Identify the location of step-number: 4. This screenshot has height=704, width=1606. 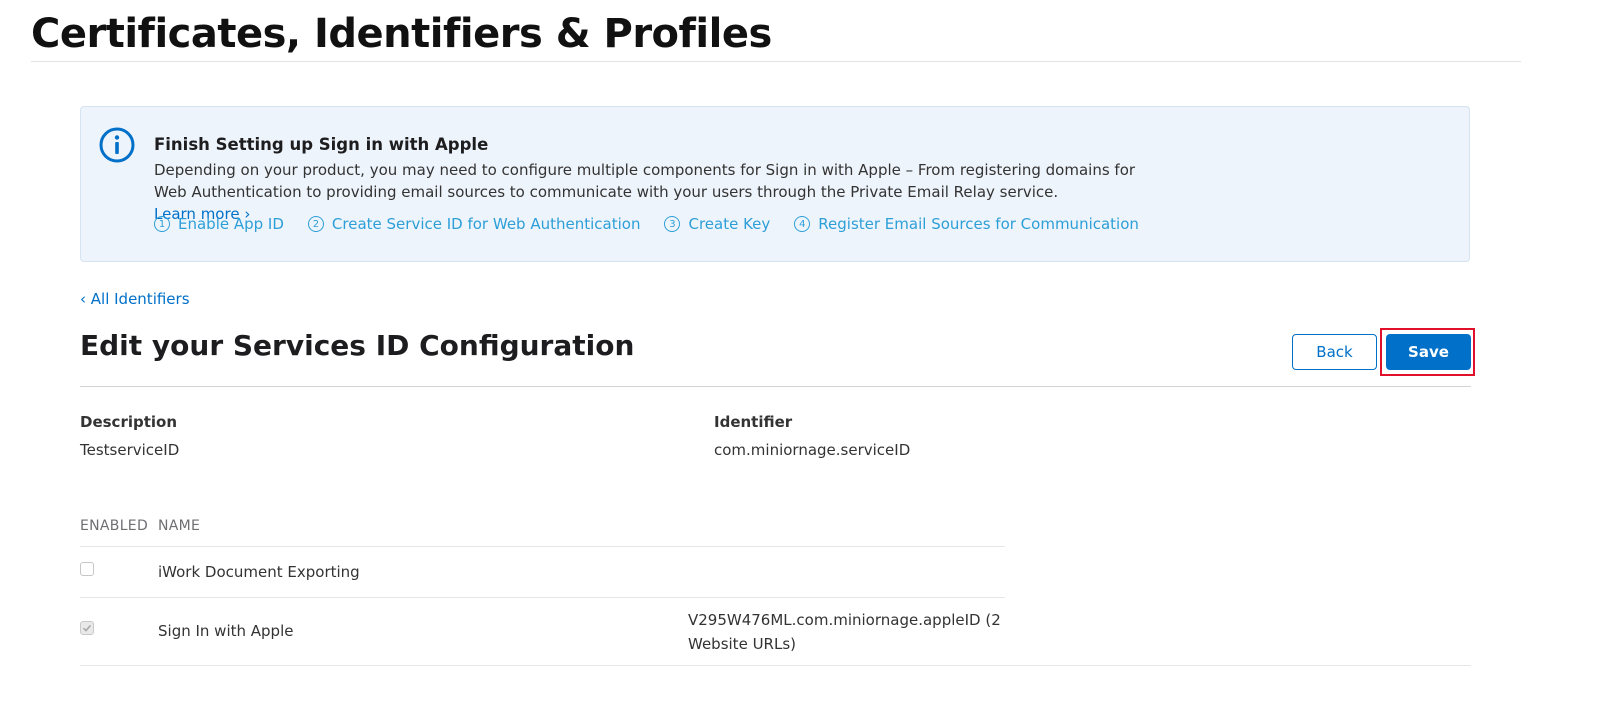
(802, 224).